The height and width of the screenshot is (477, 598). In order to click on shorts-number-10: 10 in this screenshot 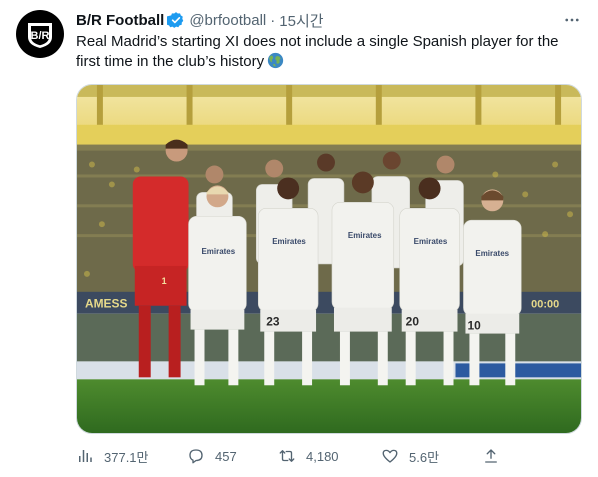, I will do `click(474, 326)`.